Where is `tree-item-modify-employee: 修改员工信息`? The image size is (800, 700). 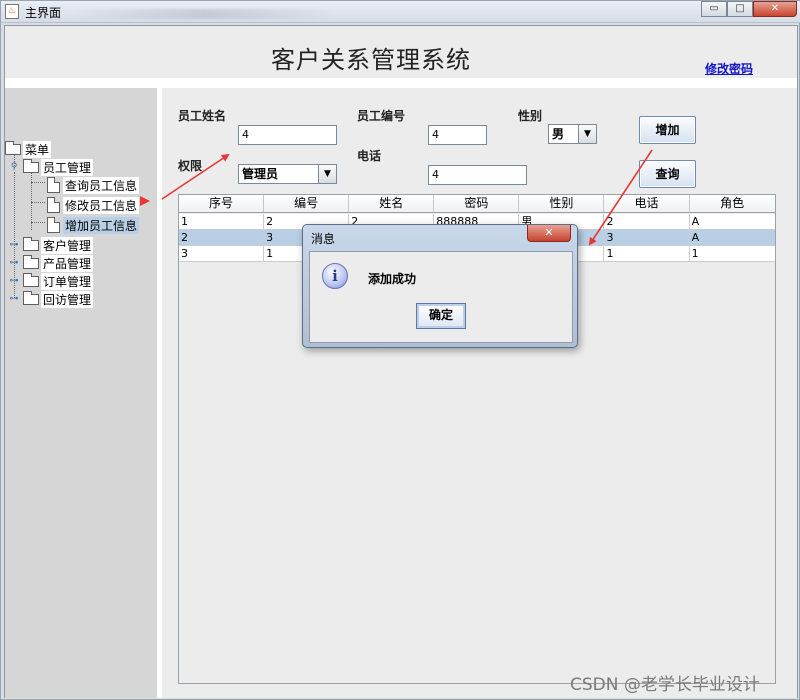 tree-item-modify-employee: 修改员工信息 is located at coordinates (93, 205).